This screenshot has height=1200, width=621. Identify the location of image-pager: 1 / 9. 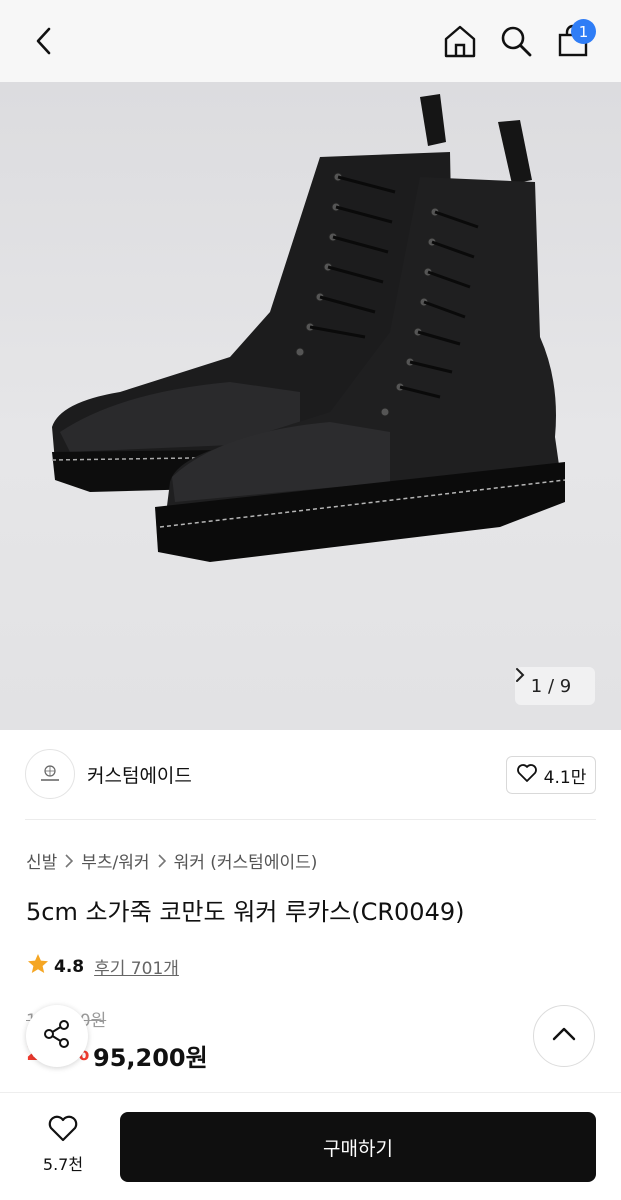
(555, 686).